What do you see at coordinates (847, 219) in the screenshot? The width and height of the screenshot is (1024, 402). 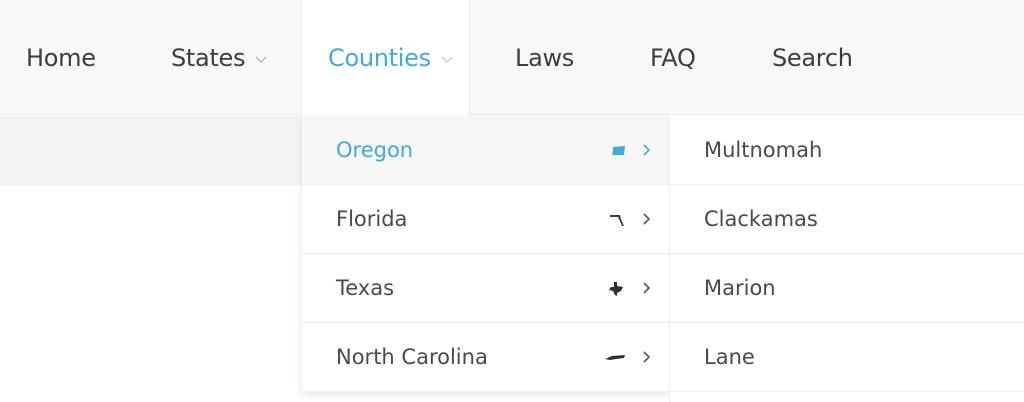 I see `submenu-item-clackamas: Clackamas` at bounding box center [847, 219].